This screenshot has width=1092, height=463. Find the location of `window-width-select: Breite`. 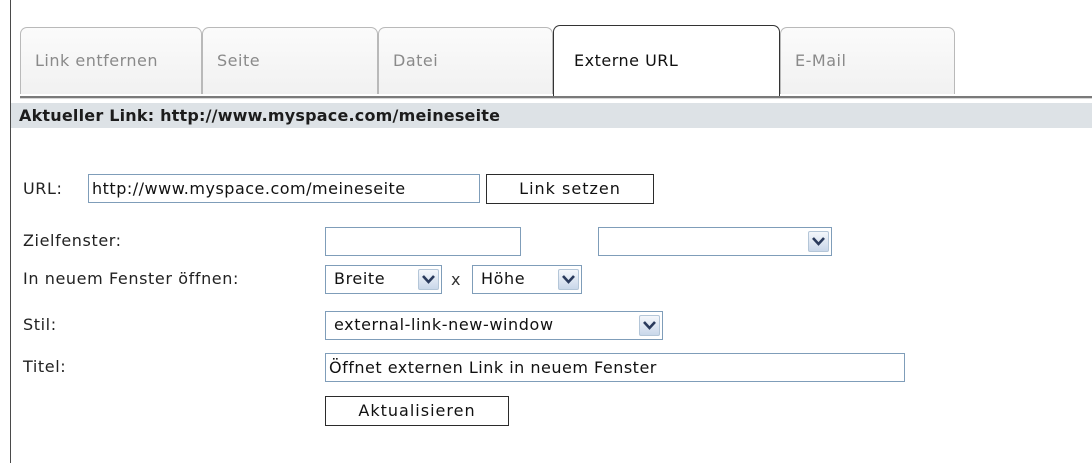

window-width-select: Breite is located at coordinates (383, 279).